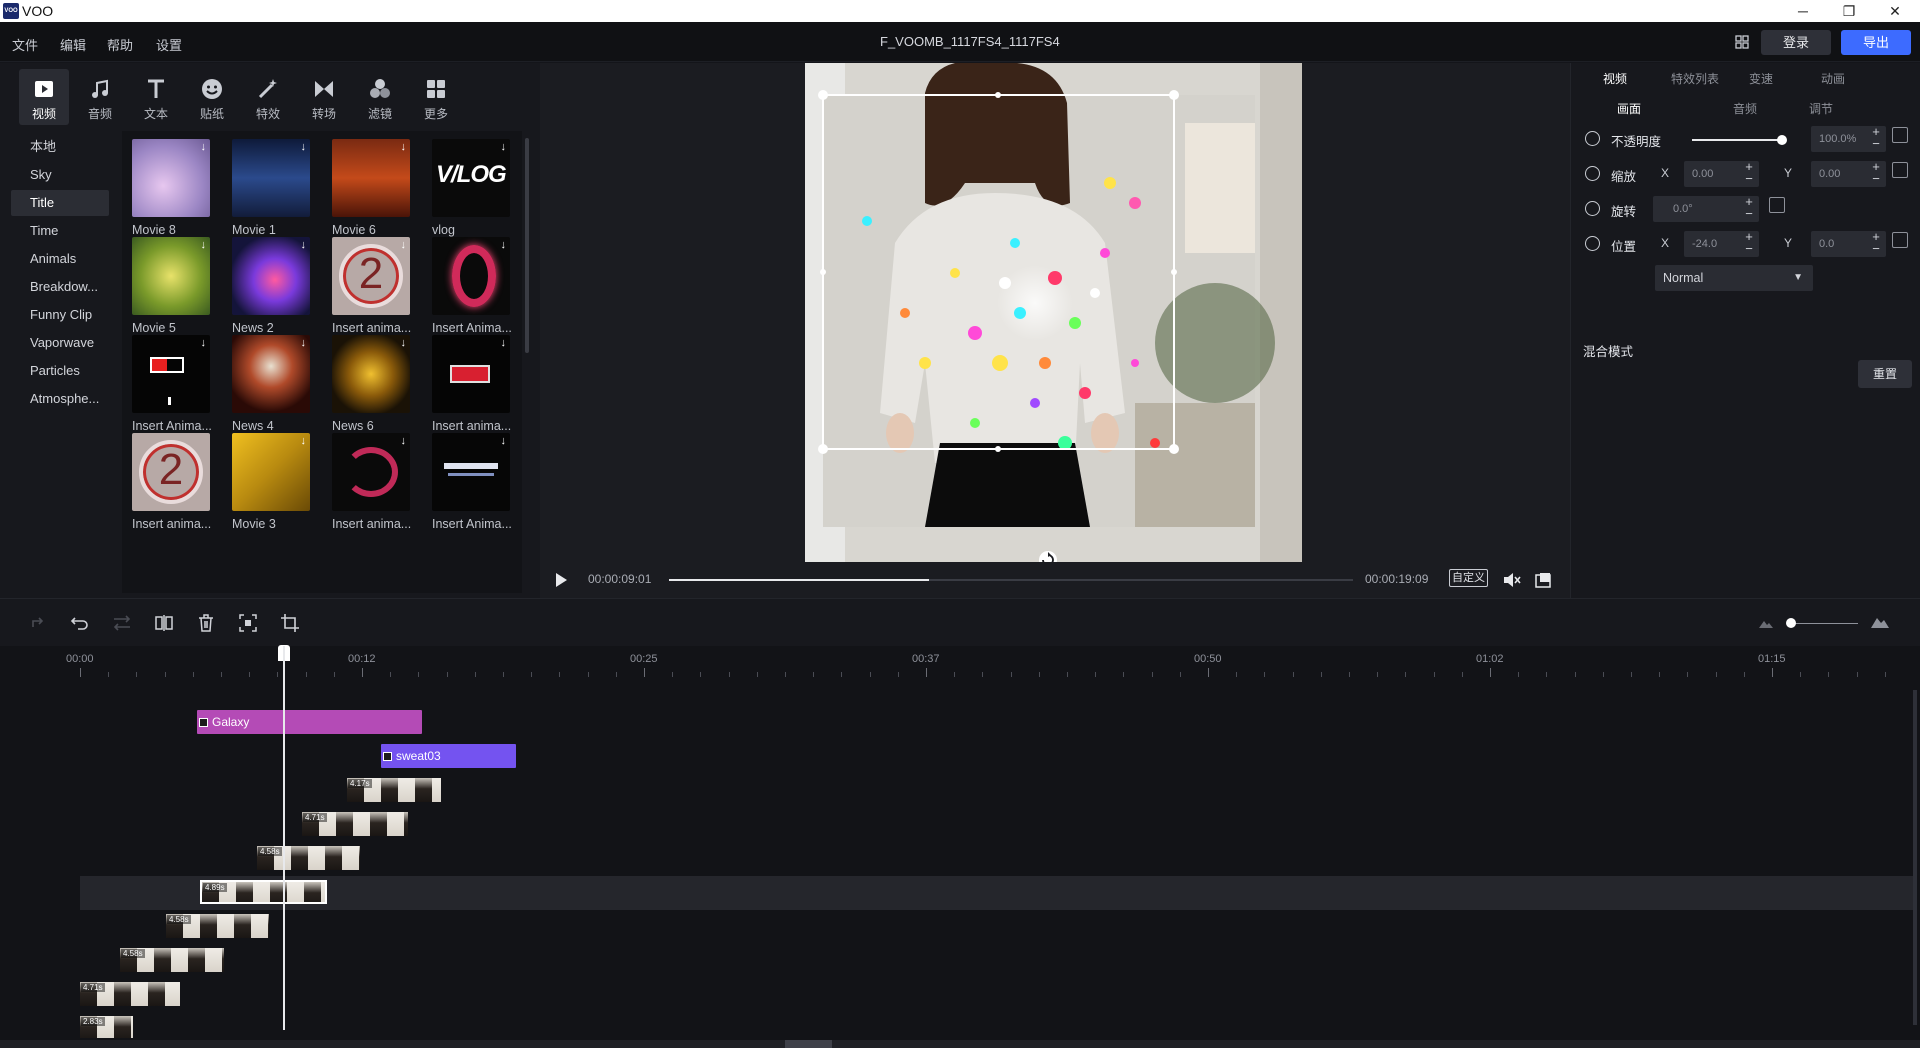 Image resolution: width=1920 pixels, height=1048 pixels. Describe the element at coordinates (212, 97) in the screenshot. I see `tab-sticker: 贴纸` at that location.